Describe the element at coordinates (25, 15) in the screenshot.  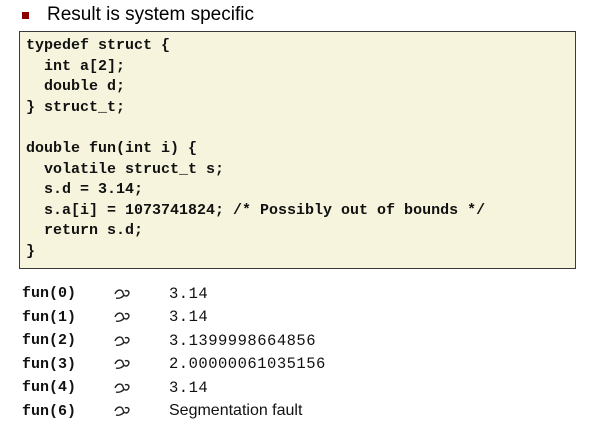
I see `square-bullet-icon` at that location.